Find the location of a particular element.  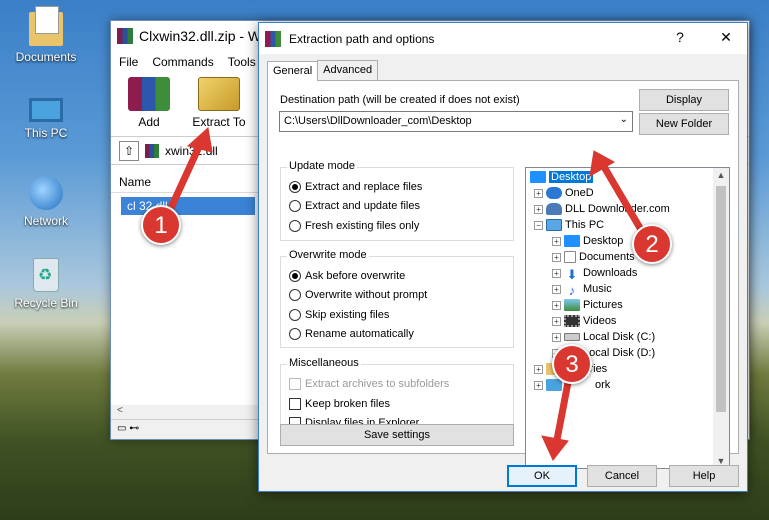

tree-label: Desktop is located at coordinates (571, 177).